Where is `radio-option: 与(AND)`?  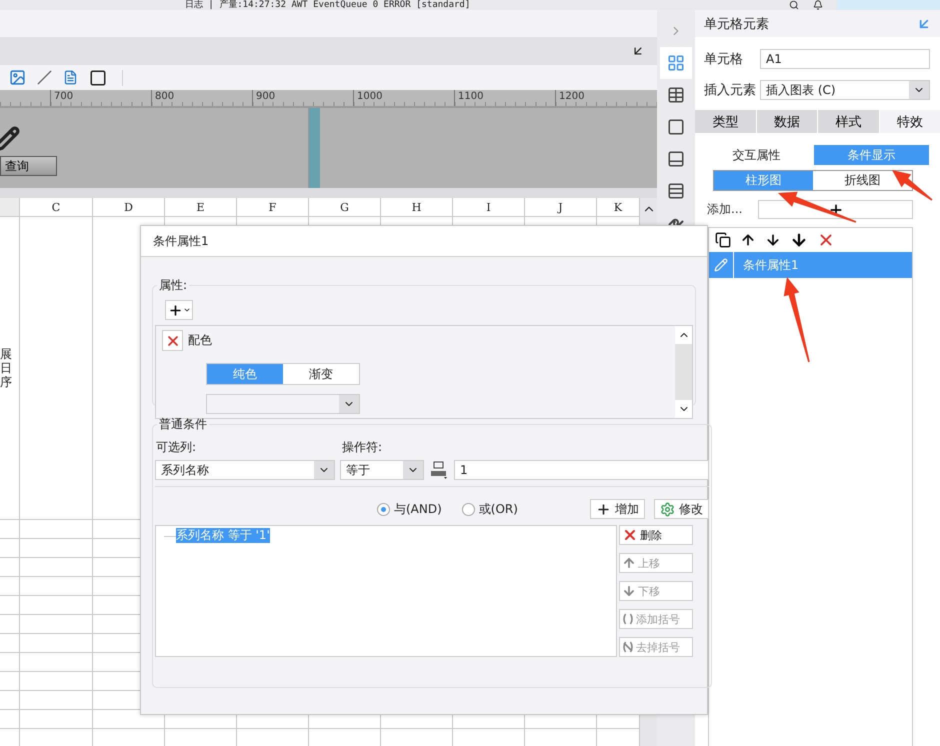 radio-option: 与(AND) is located at coordinates (409, 509).